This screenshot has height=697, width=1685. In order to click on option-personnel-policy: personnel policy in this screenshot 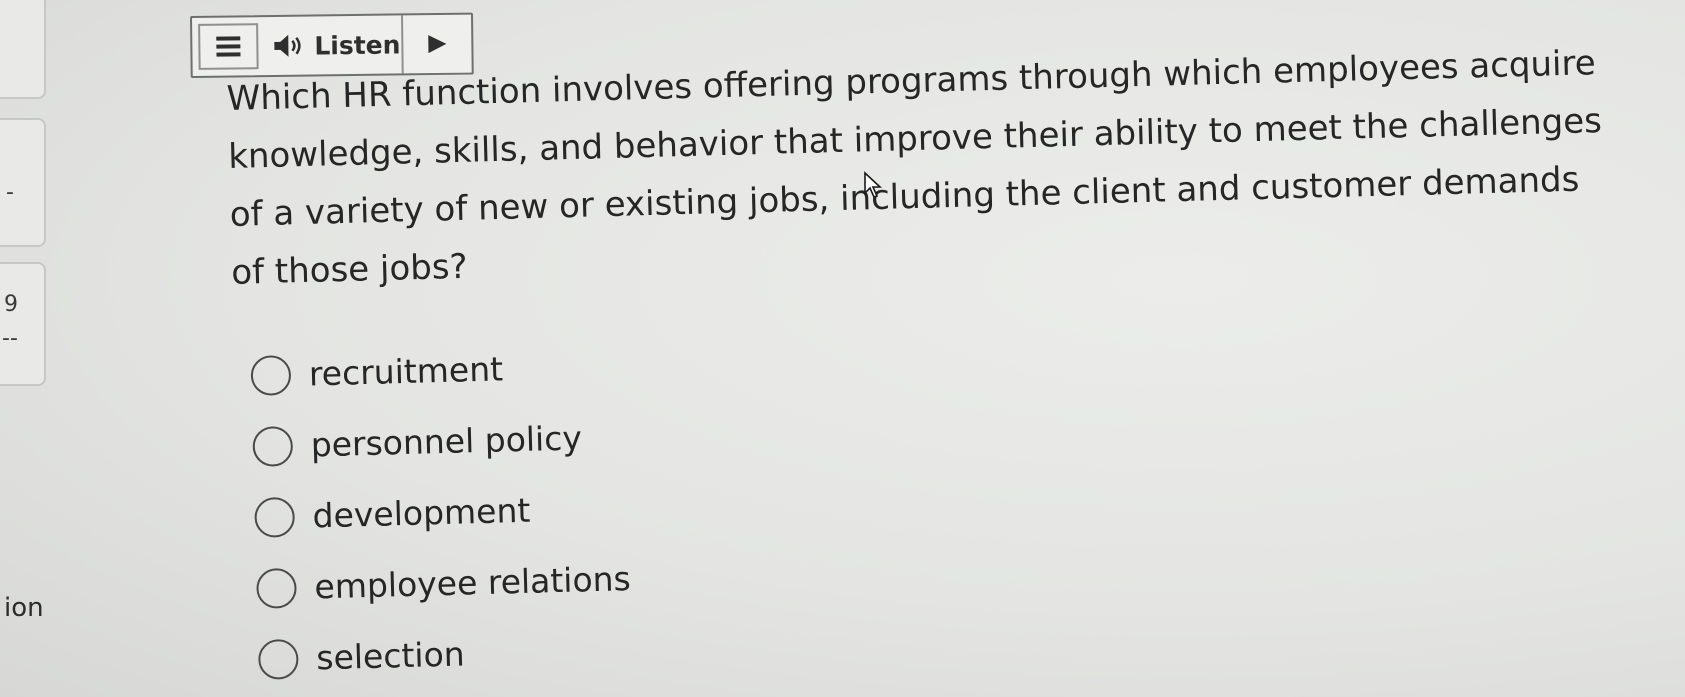, I will do `click(440, 441)`.